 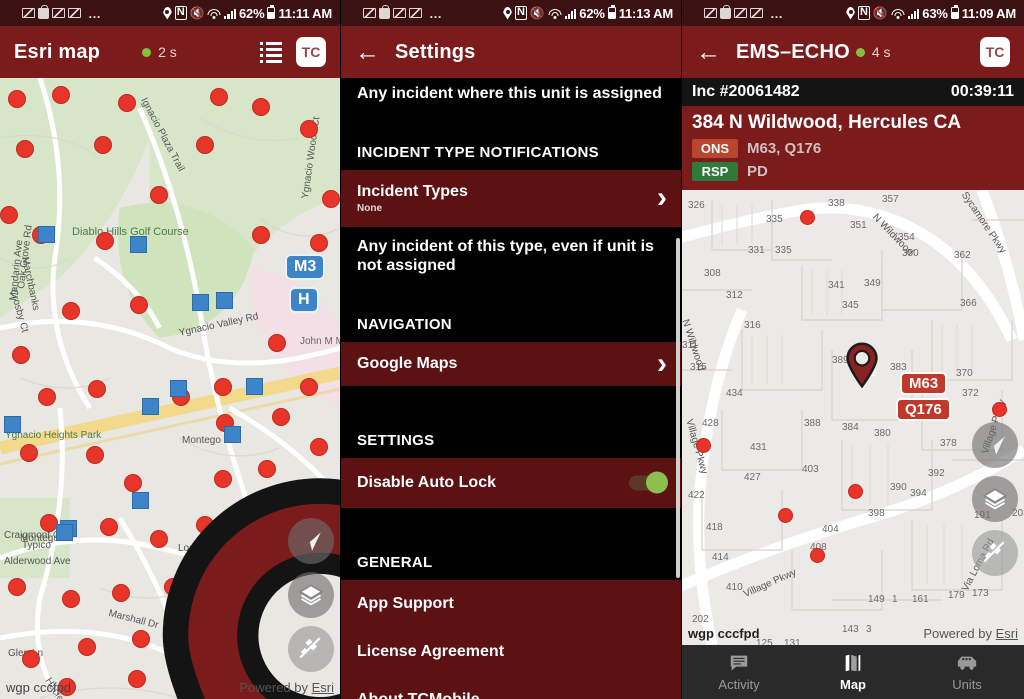 I want to click on email-icon, so click(x=369, y=13).